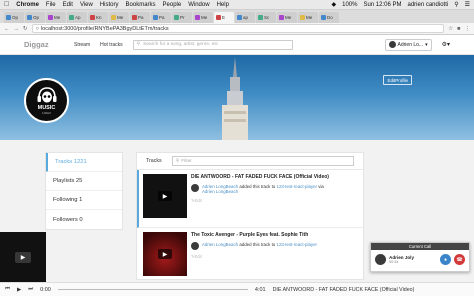  Describe the element at coordinates (333, 4) in the screenshot. I see `wifi-icon: ◆` at that location.